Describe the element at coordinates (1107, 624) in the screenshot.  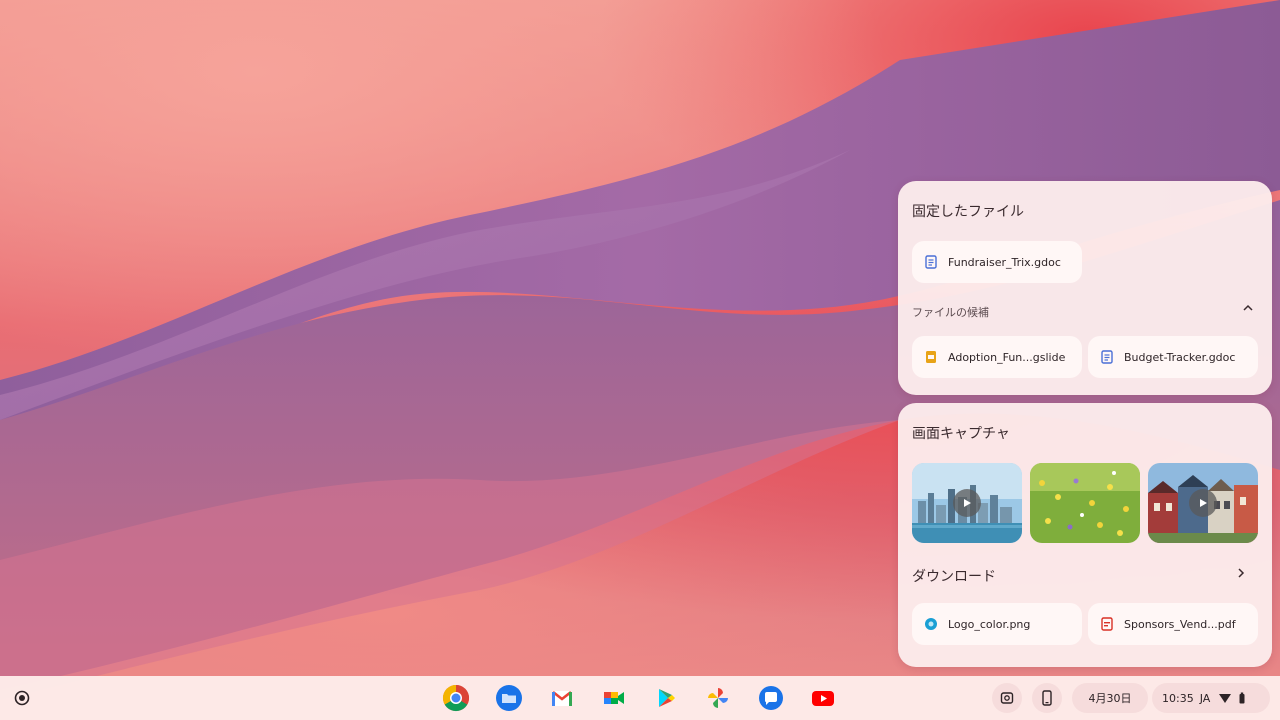
I see `pdf-icon` at that location.